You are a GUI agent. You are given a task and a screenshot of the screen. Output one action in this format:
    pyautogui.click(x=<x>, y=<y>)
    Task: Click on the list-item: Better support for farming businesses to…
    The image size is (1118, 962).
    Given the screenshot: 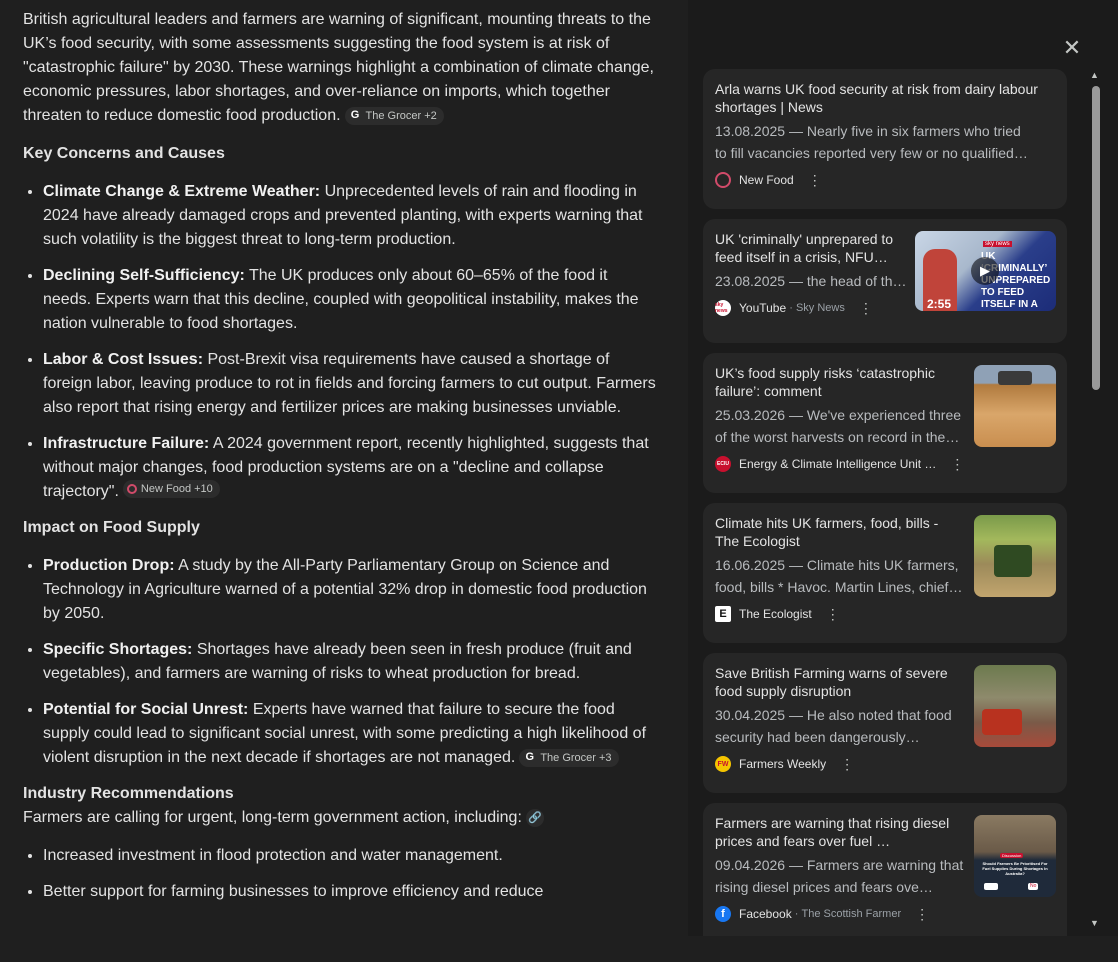 What is the action you would take?
    pyautogui.click(x=350, y=892)
    